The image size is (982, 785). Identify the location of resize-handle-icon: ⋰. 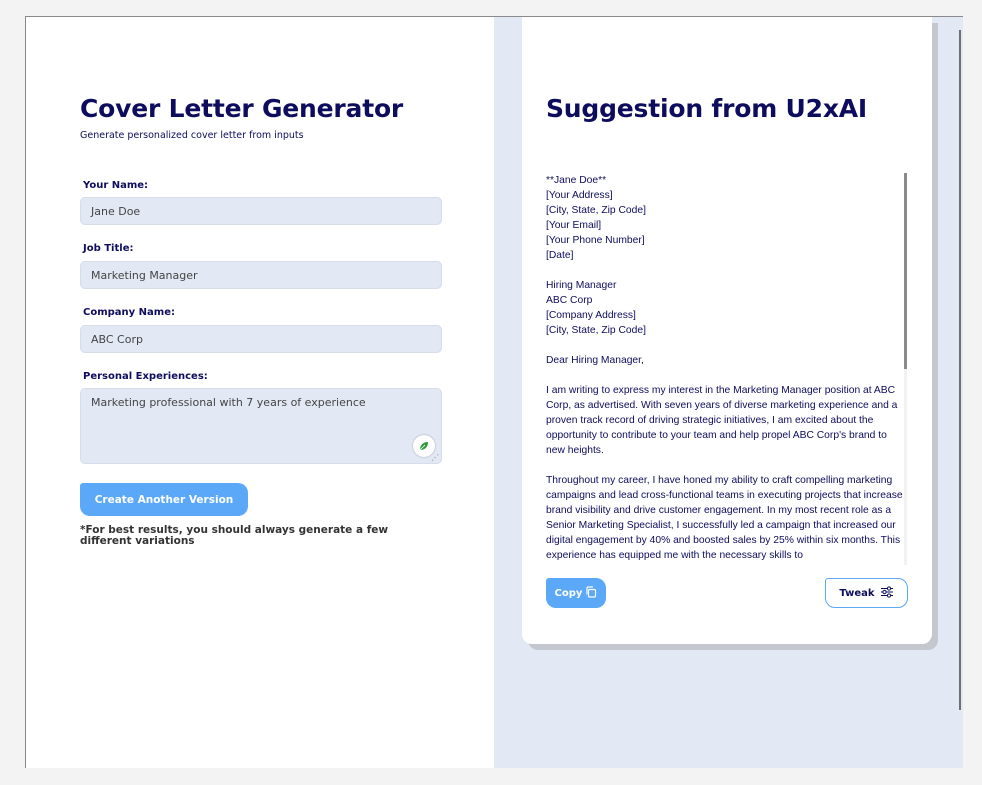
(435, 457).